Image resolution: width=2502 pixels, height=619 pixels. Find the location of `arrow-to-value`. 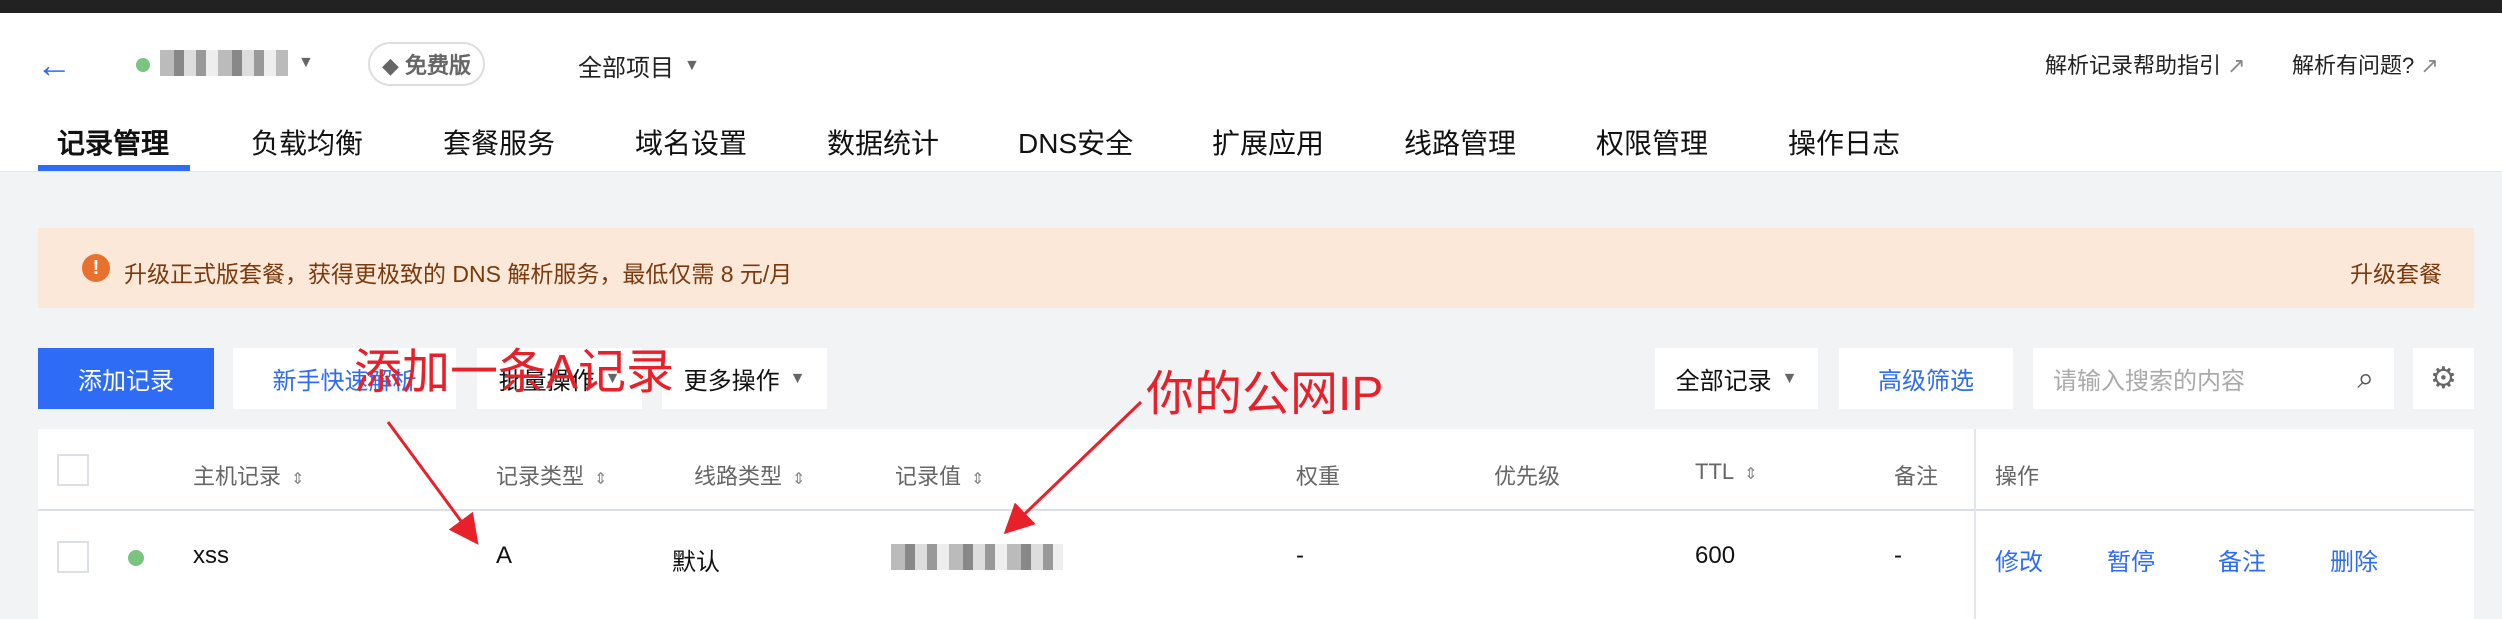

arrow-to-value is located at coordinates (1073, 467).